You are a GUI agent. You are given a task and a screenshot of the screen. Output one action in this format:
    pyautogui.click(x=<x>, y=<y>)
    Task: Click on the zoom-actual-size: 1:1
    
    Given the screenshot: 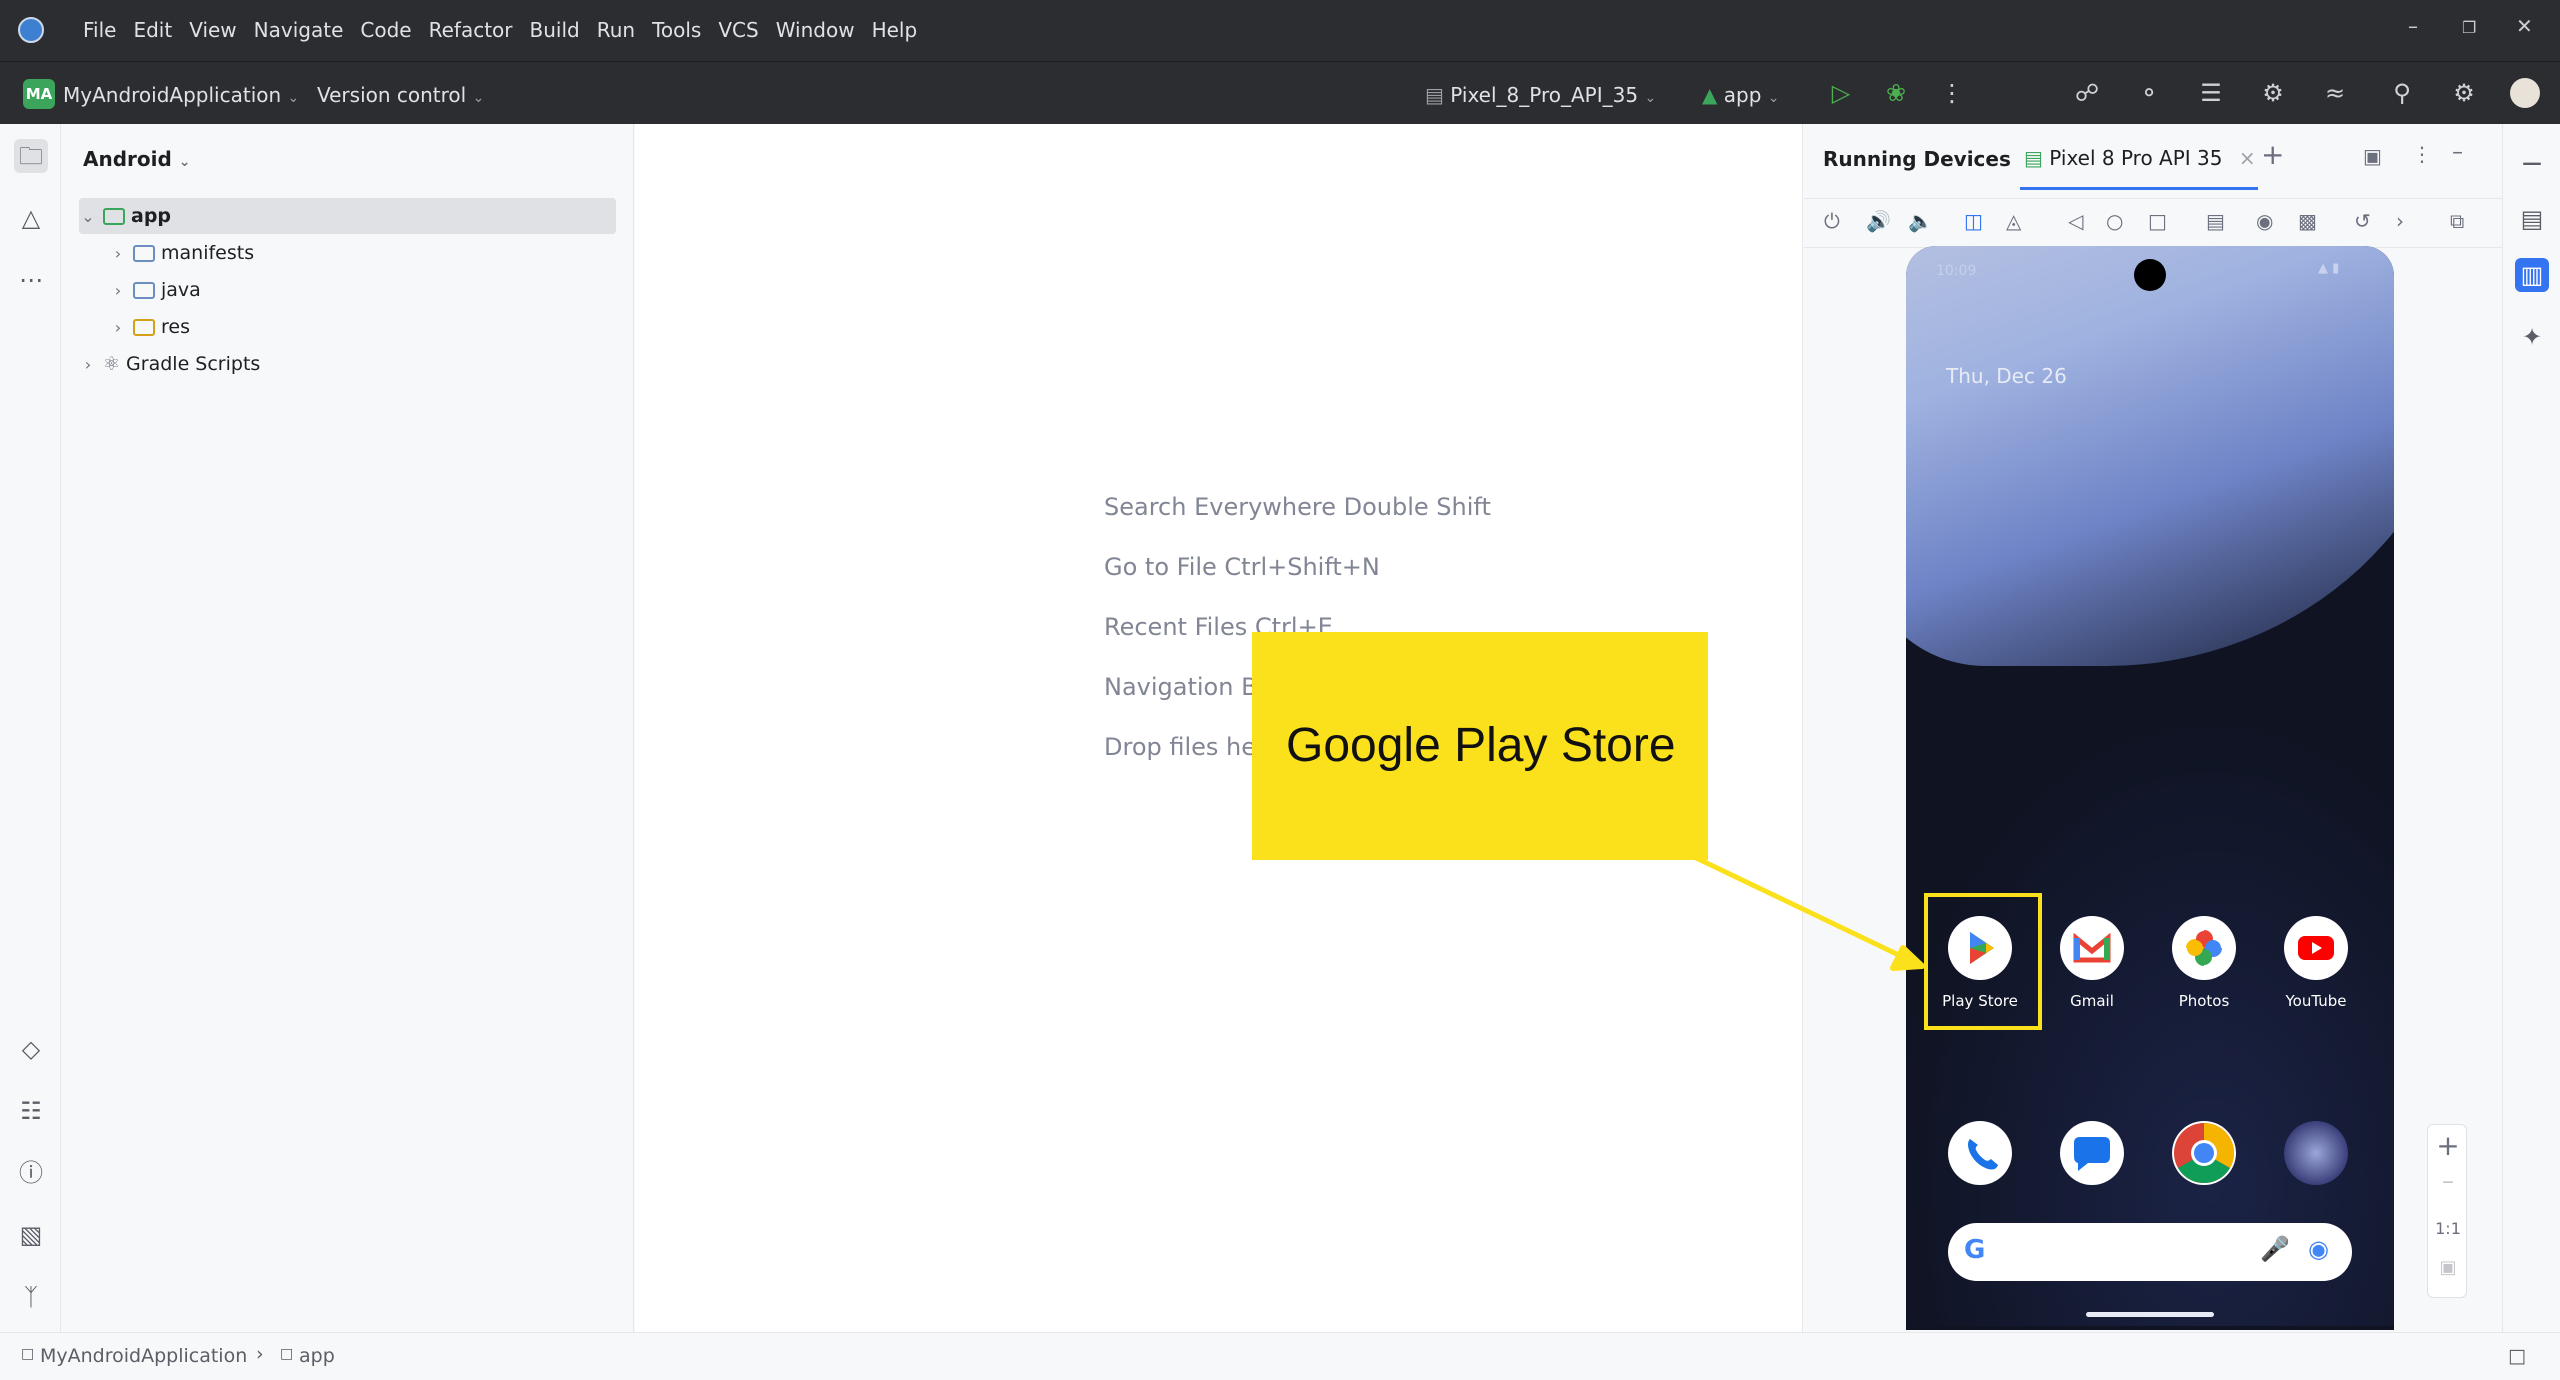 What is the action you would take?
    pyautogui.click(x=2448, y=1228)
    